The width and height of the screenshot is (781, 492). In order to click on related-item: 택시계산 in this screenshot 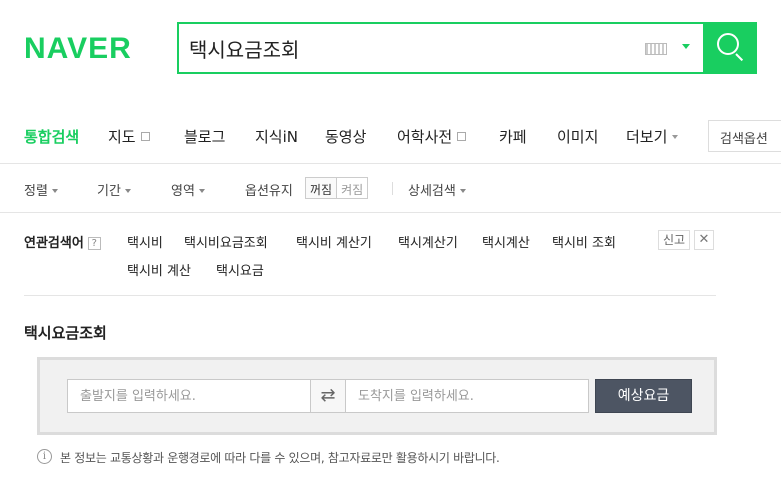, I will do `click(506, 241)`.